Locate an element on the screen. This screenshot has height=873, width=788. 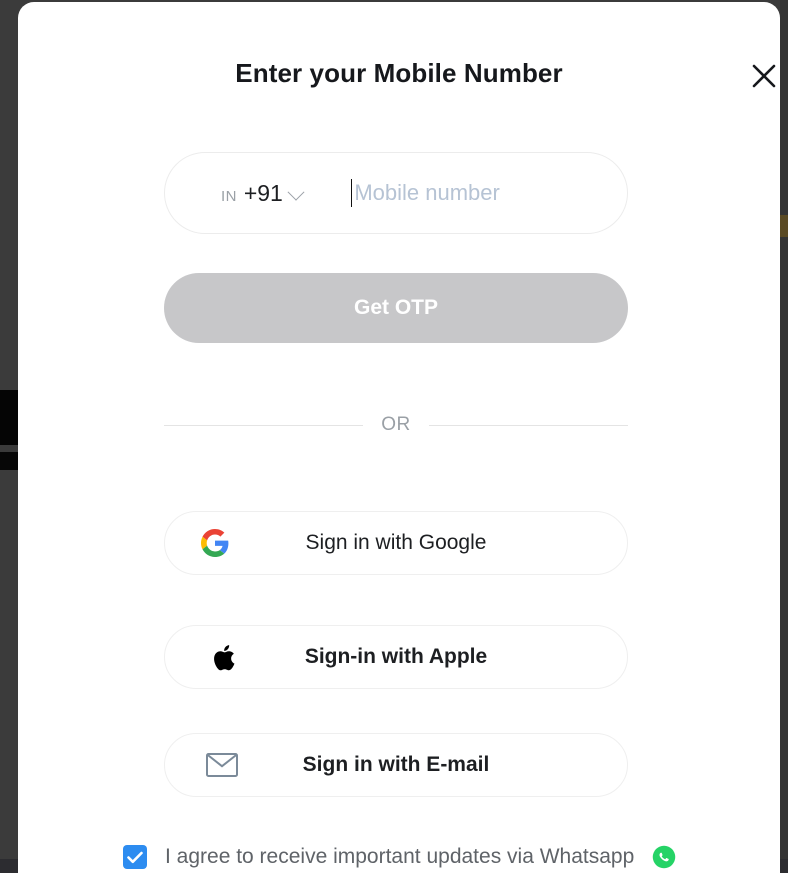
or-divider: OR is located at coordinates (396, 425).